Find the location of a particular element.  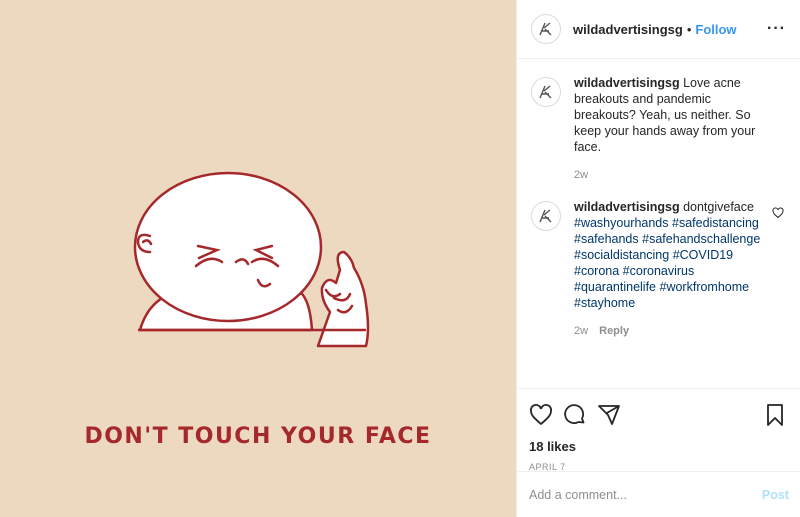

likes-count: 18 likes is located at coordinates (658, 446).